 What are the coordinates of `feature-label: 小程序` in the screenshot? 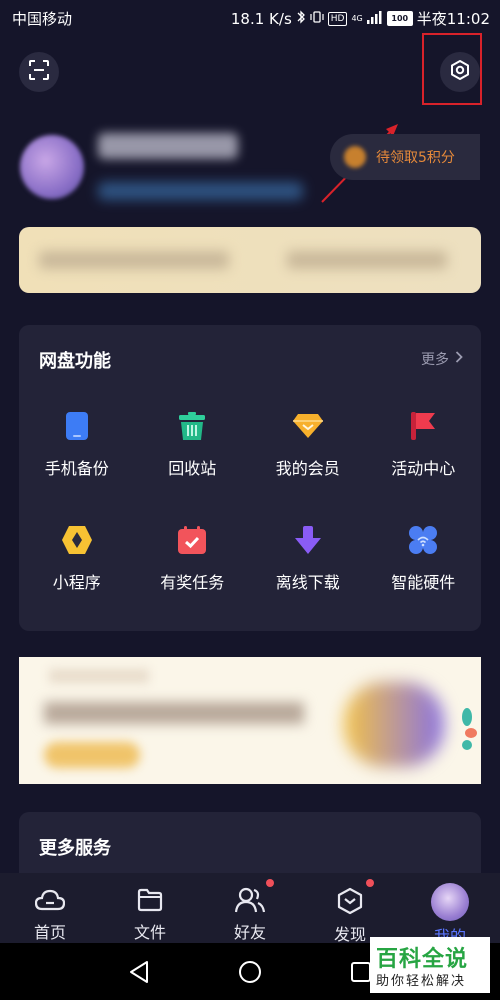 It's located at (76, 582).